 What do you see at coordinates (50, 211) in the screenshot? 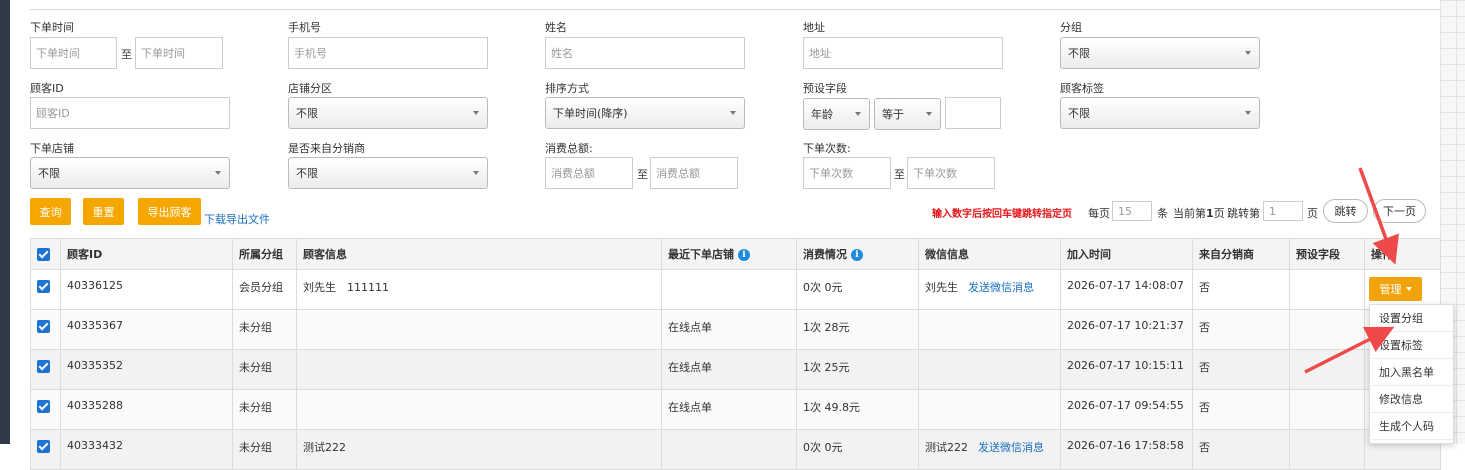
I see `query-button: 查询` at bounding box center [50, 211].